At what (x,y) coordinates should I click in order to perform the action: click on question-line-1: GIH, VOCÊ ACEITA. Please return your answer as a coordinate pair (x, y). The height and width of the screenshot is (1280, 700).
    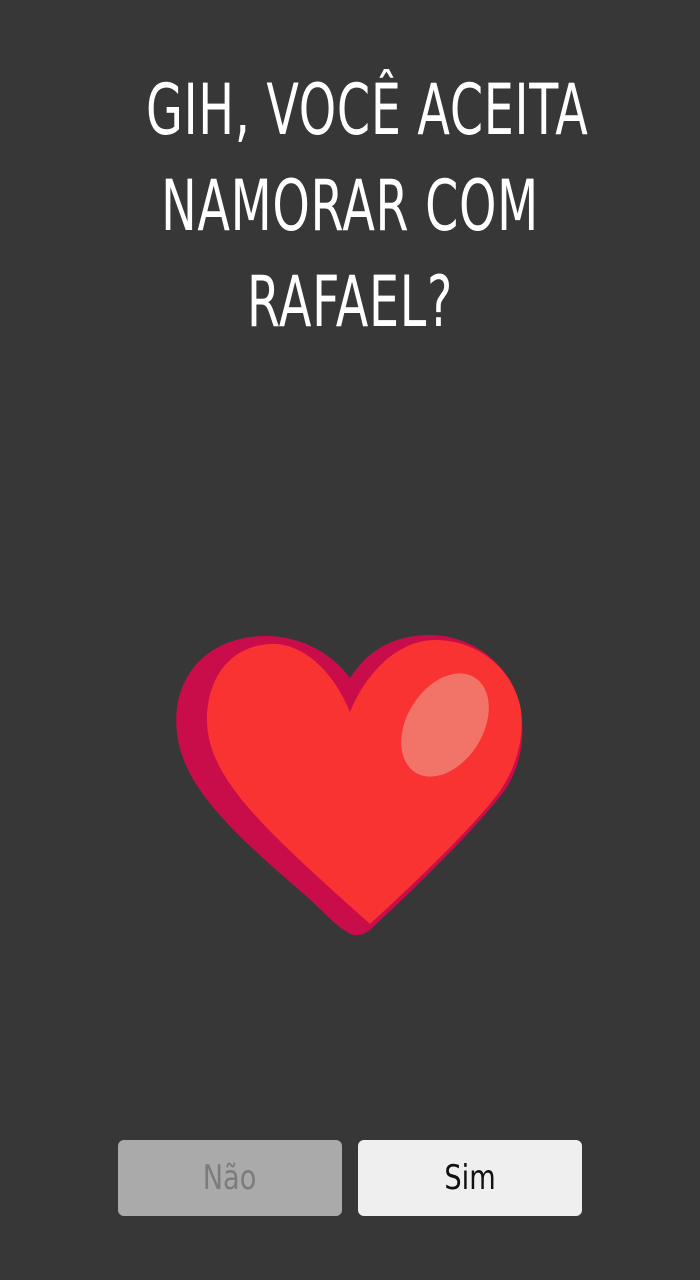
    Looking at the image, I should click on (367, 110).